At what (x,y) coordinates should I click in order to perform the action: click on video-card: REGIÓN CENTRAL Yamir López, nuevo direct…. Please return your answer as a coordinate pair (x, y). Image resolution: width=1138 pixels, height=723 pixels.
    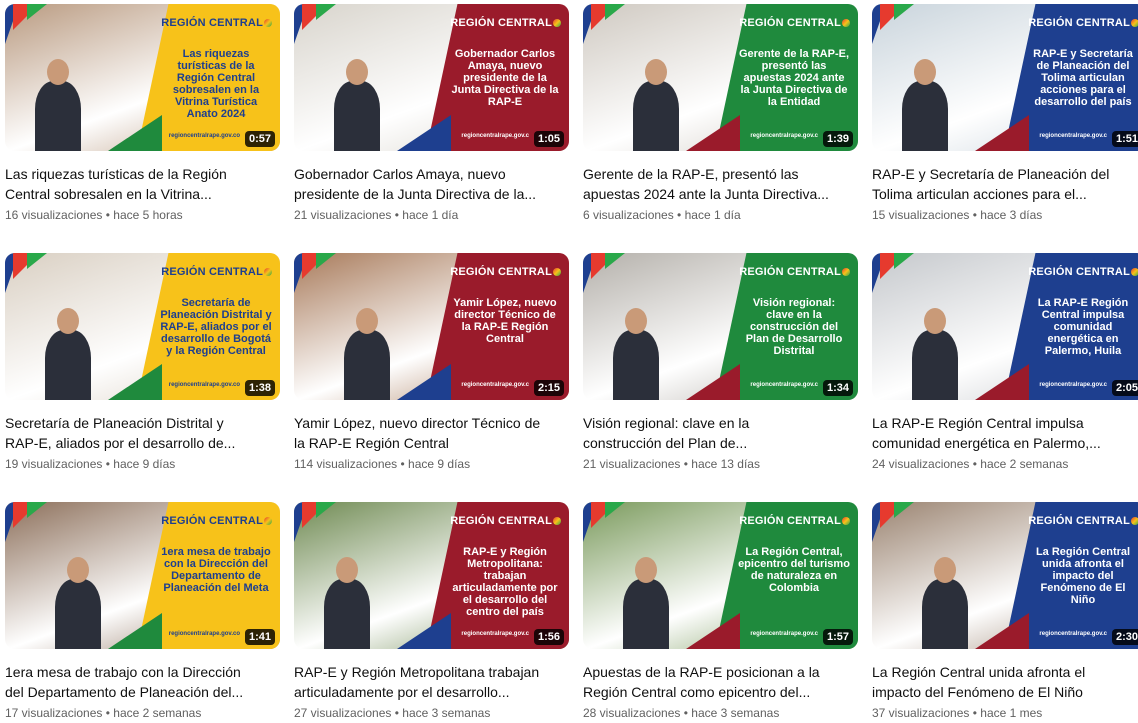
    Looking at the image, I should click on (431, 377).